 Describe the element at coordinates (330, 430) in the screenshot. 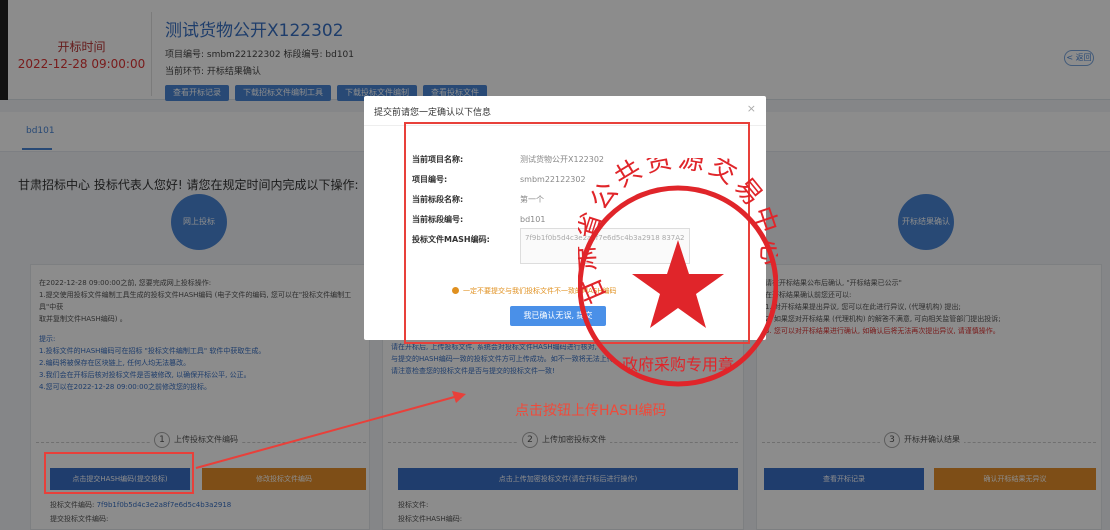

I see `annotation-arrow` at that location.